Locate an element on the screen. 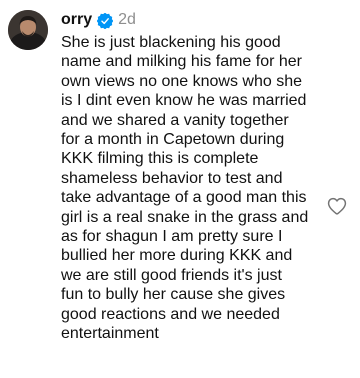 The image size is (360, 378). username: orry is located at coordinates (76, 20).